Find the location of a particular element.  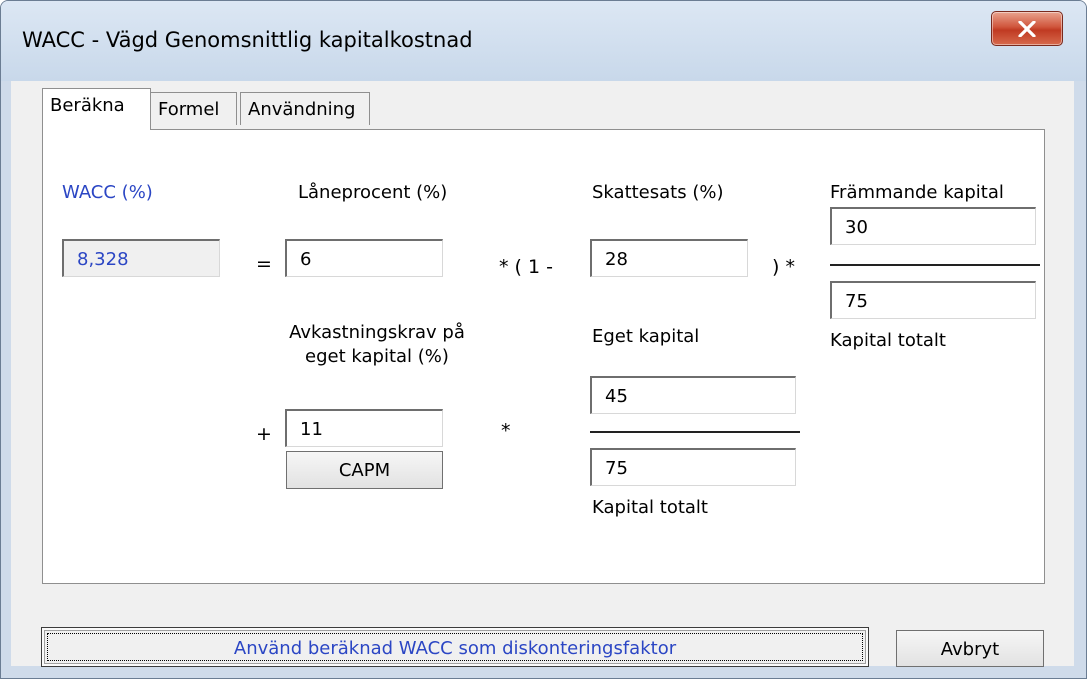

plus-operator: + is located at coordinates (264, 434).